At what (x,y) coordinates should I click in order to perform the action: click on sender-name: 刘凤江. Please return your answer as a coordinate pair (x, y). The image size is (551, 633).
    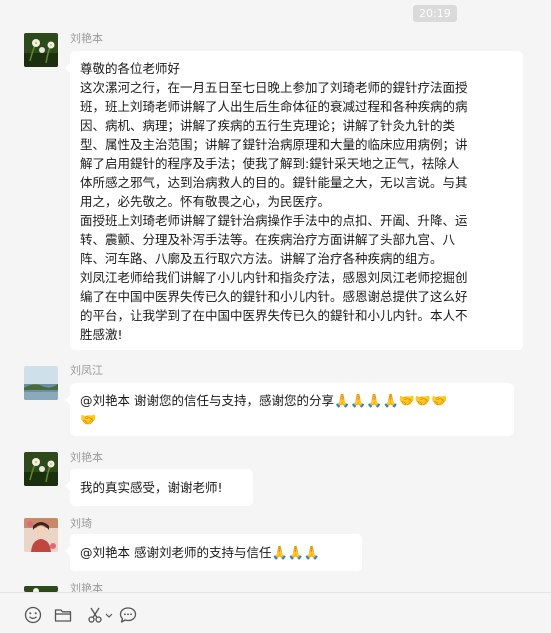
    Looking at the image, I should click on (86, 370).